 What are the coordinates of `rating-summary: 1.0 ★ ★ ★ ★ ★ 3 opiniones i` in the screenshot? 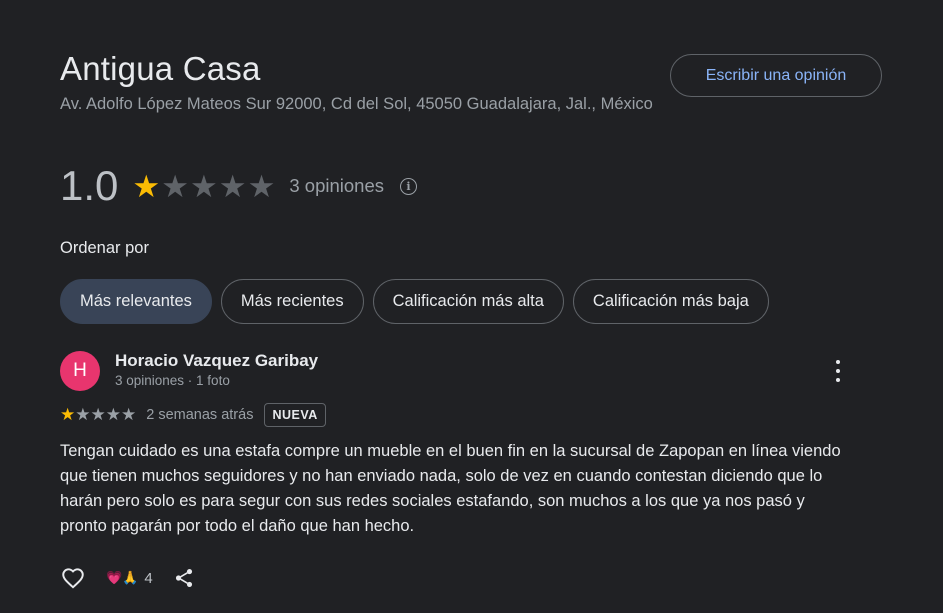 It's located at (239, 186).